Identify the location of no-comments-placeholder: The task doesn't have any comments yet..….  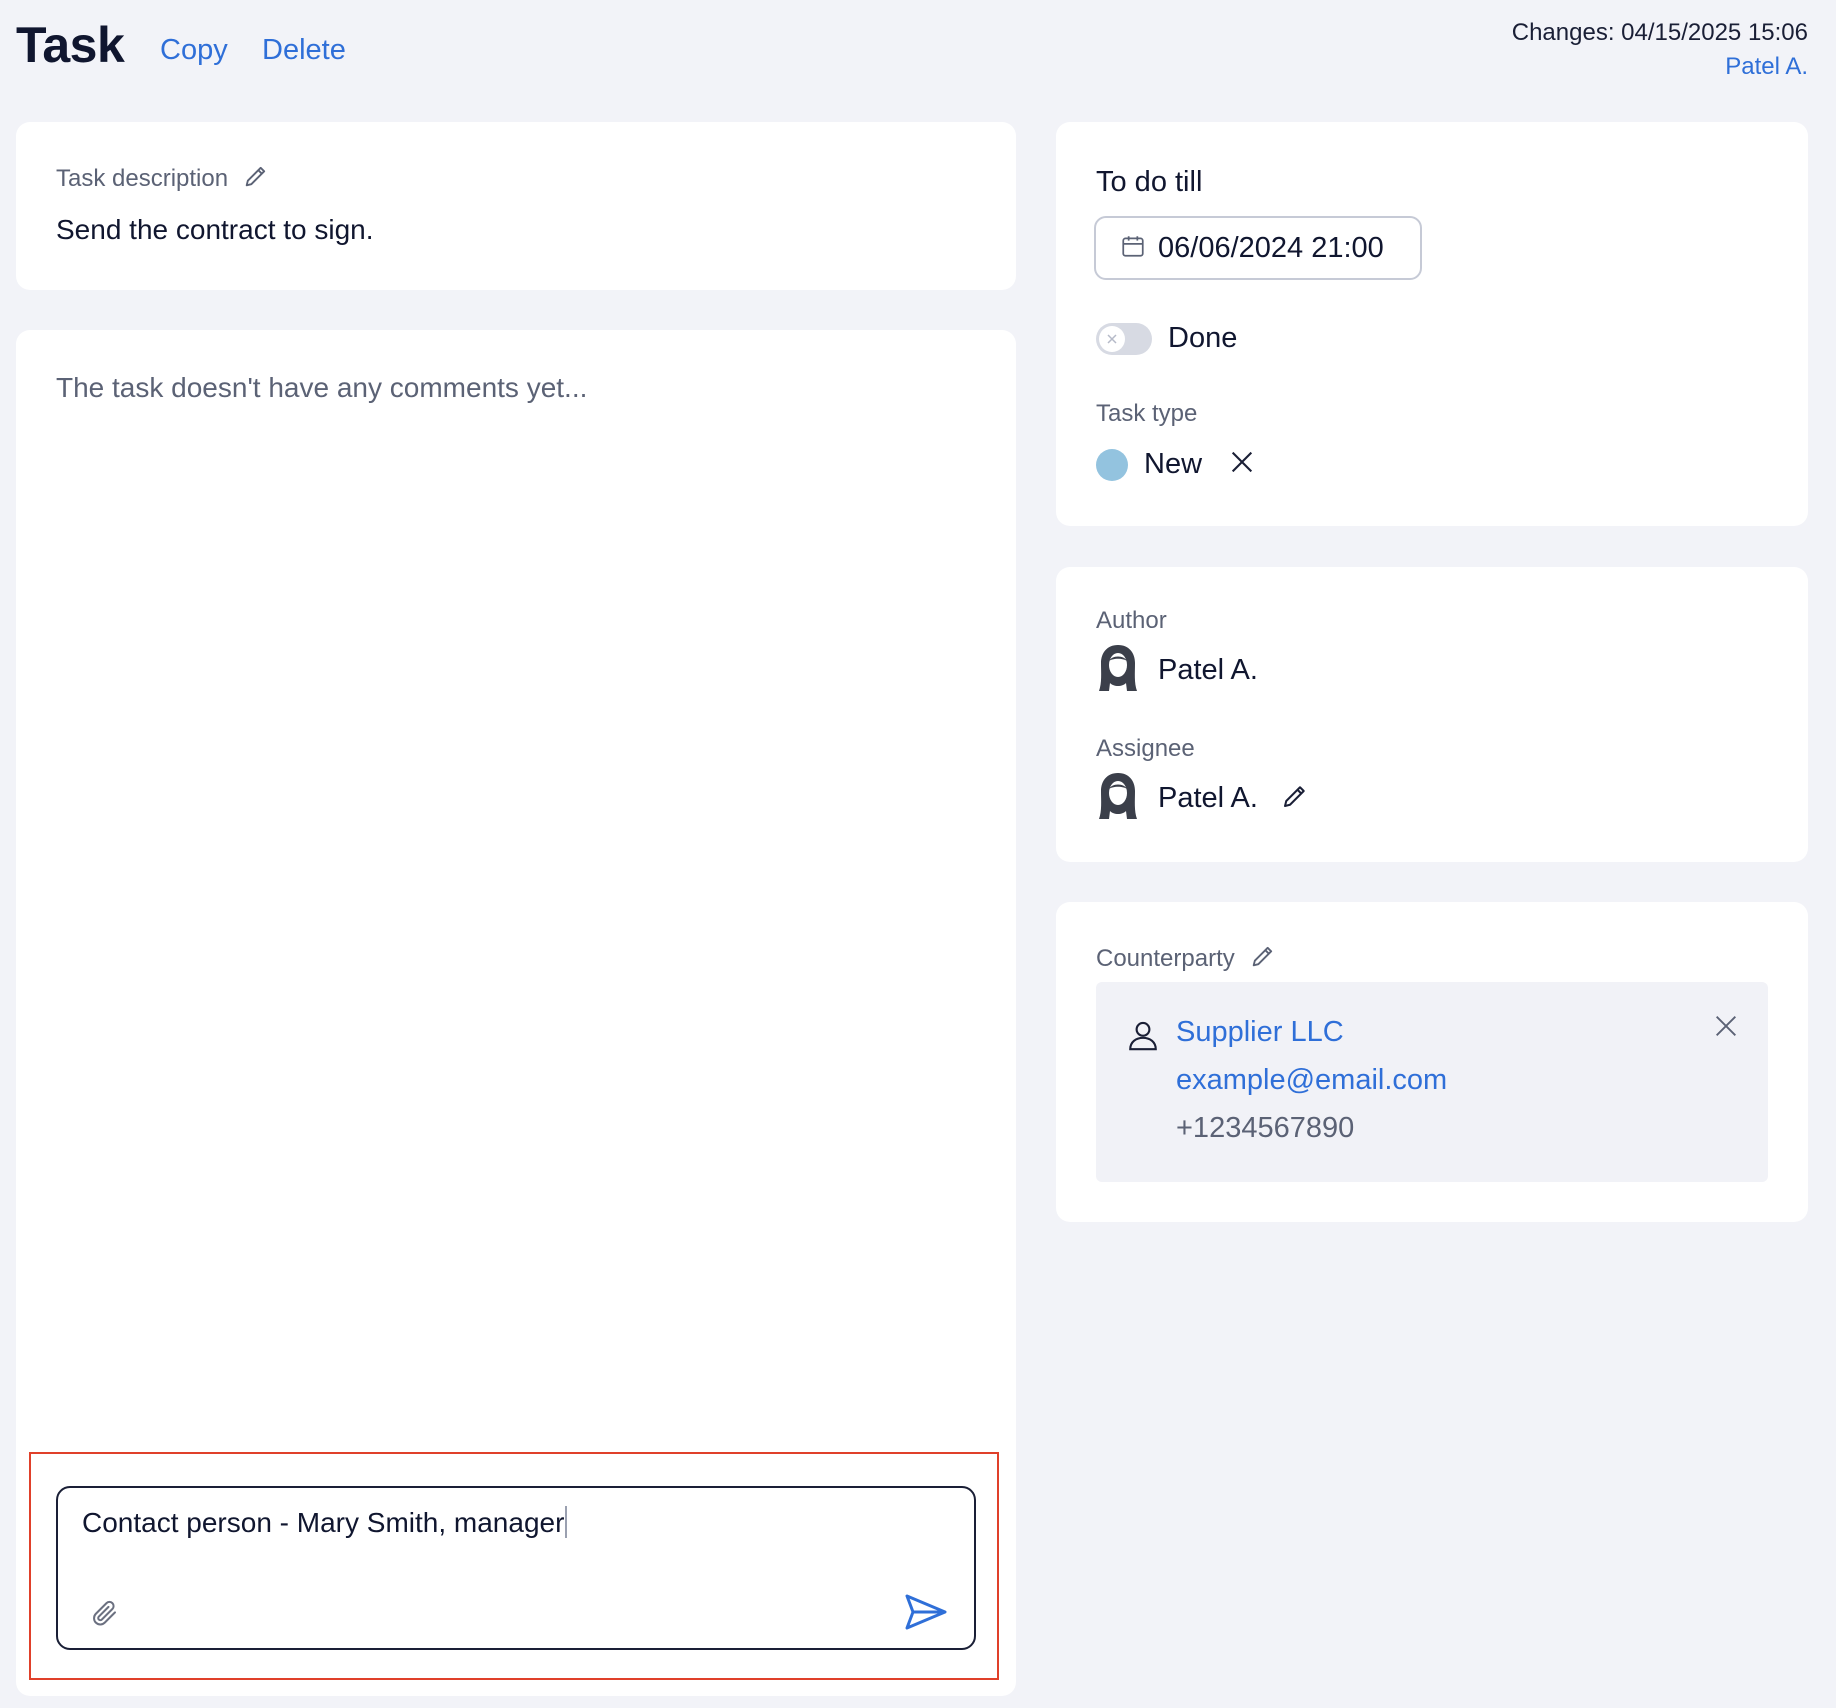
(322, 387).